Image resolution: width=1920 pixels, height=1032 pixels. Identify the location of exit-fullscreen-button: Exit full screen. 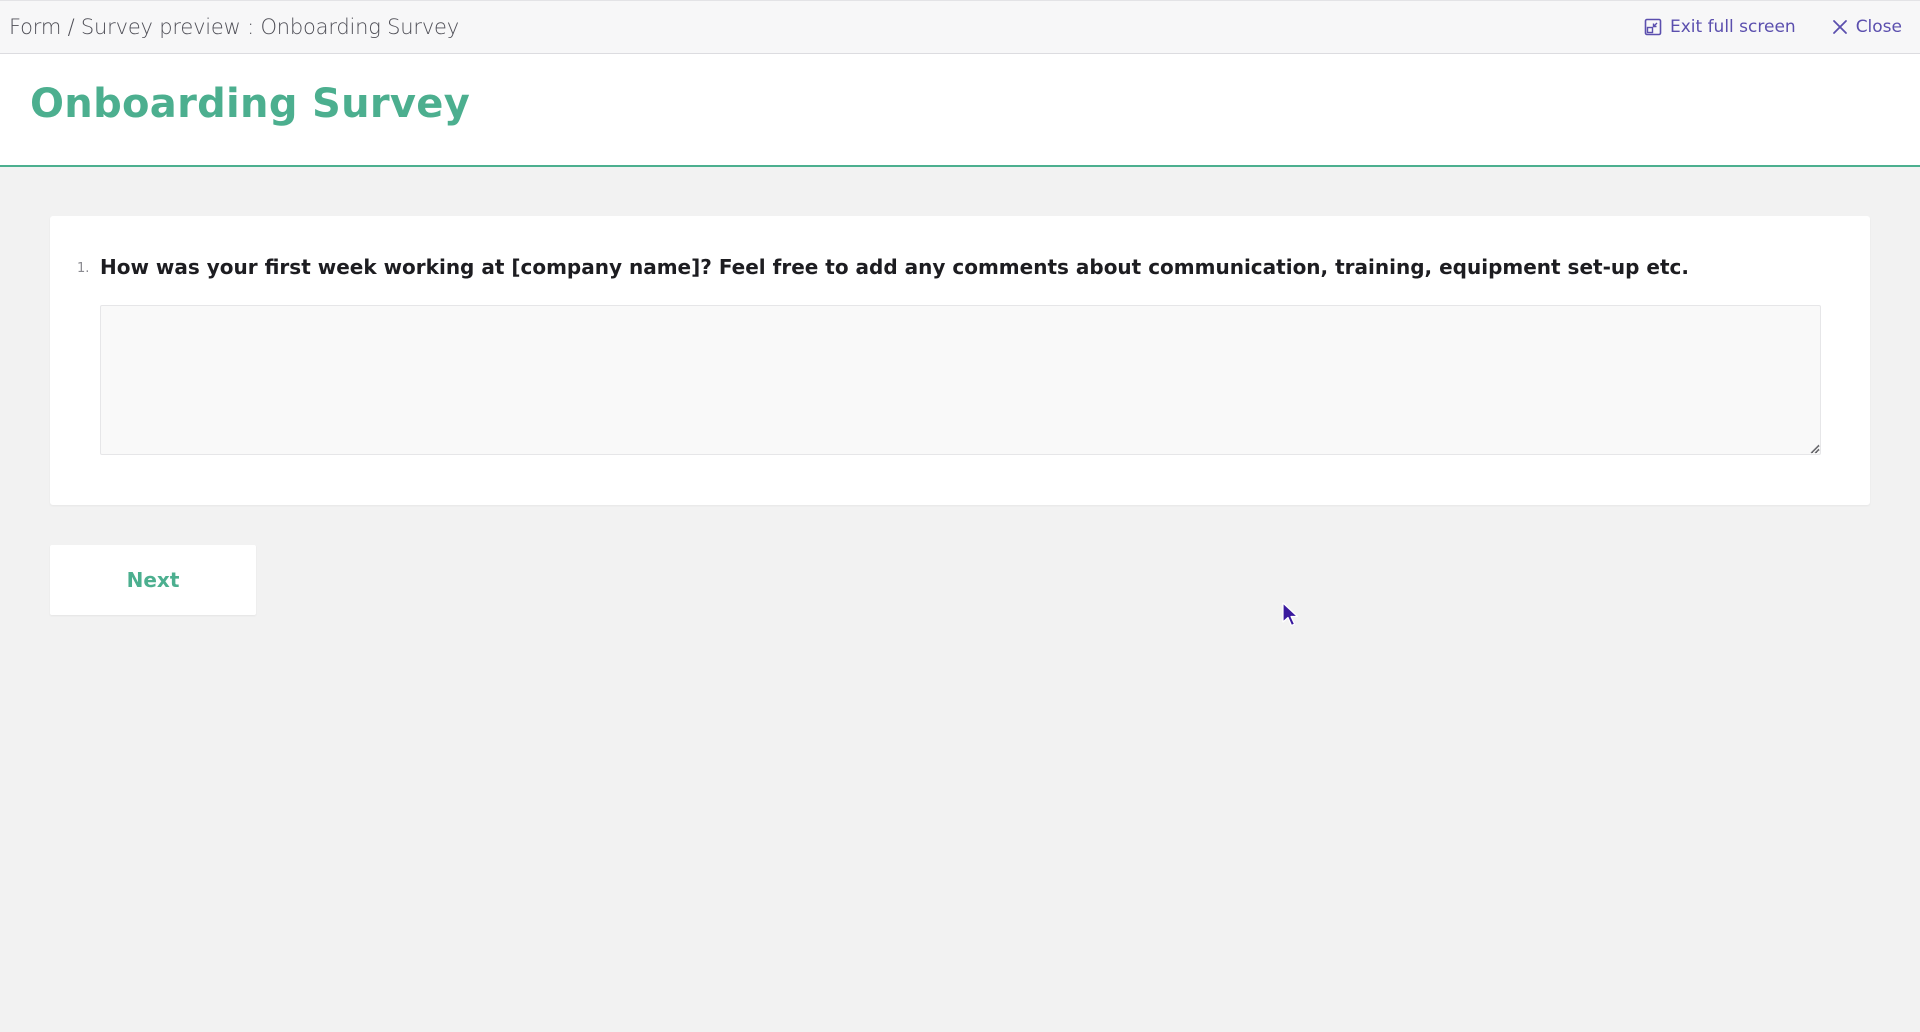
(1720, 27).